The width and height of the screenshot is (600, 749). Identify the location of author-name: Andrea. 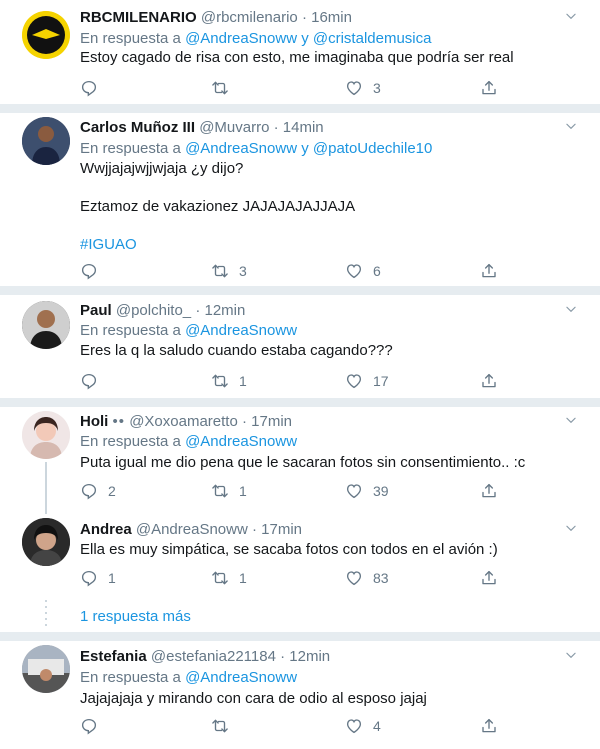
(106, 529).